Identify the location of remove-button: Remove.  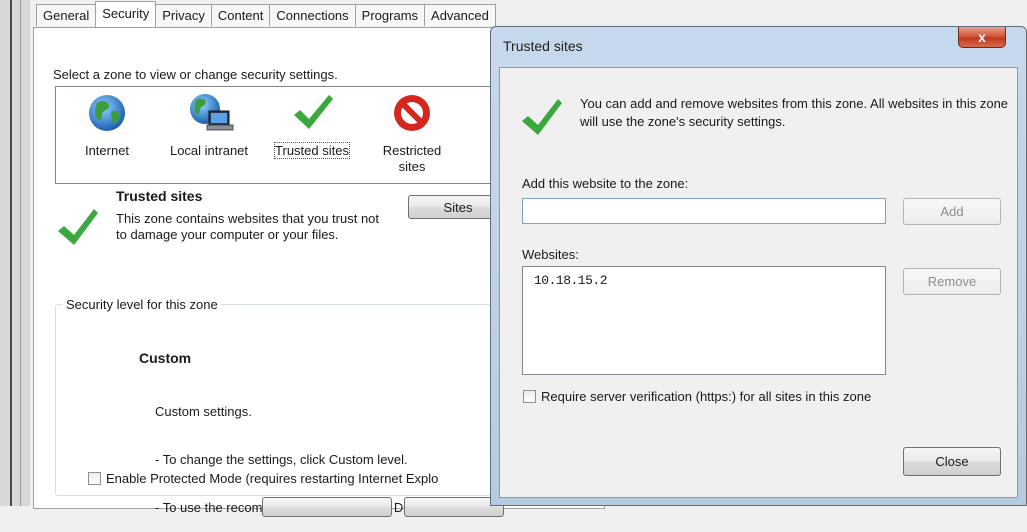
(952, 281).